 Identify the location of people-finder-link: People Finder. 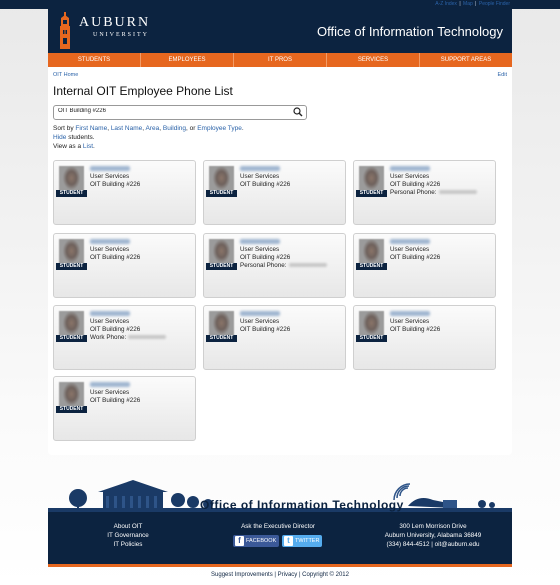
(494, 4).